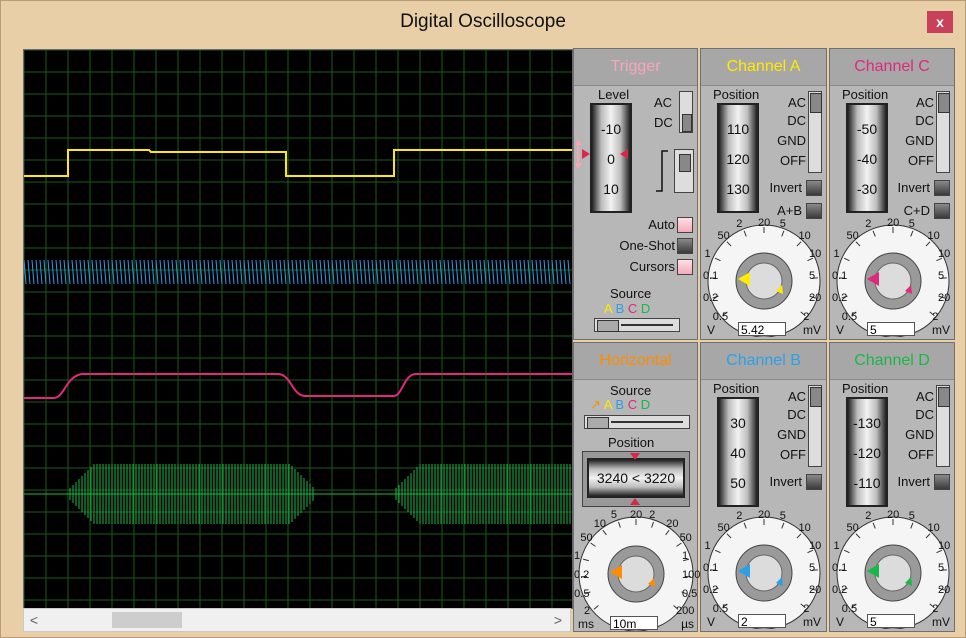 This screenshot has width=966, height=638. I want to click on close-button: x, so click(940, 22).